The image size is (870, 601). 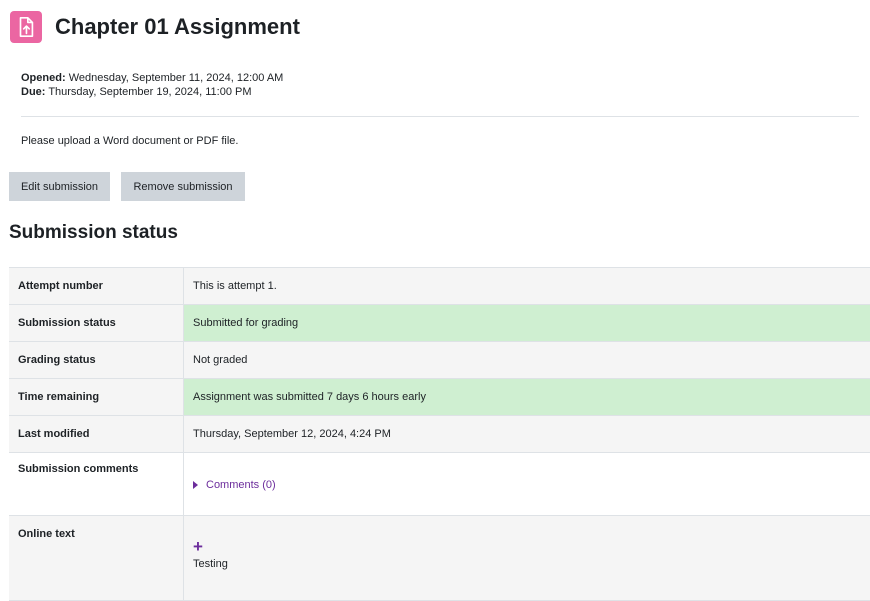 I want to click on page-title: Chapter 01 Assignment, so click(x=177, y=26).